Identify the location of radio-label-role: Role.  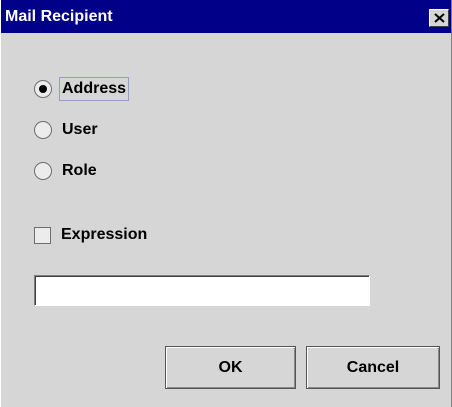
(79, 171).